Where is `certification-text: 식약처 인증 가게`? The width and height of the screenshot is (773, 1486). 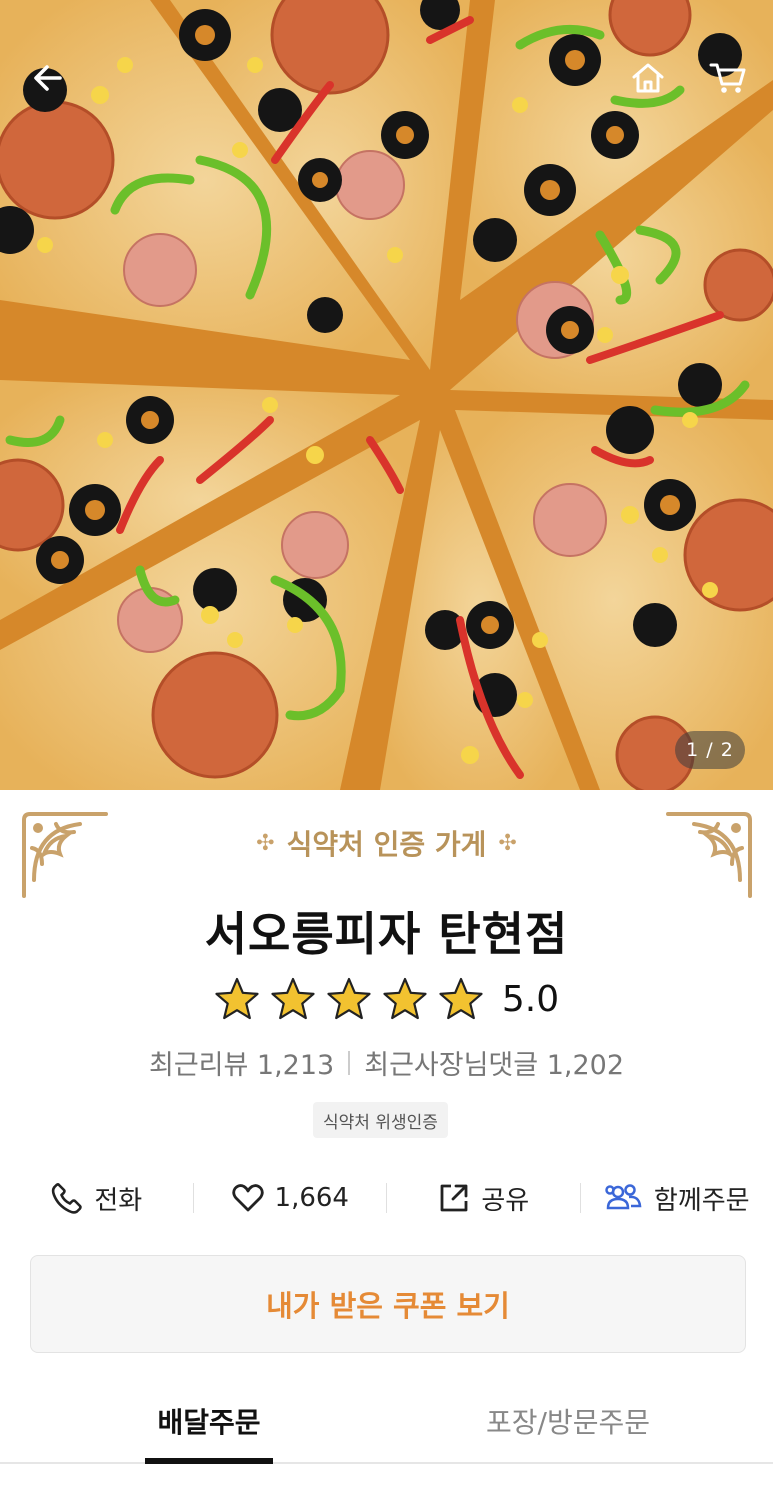 certification-text: 식약처 인증 가게 is located at coordinates (386, 844).